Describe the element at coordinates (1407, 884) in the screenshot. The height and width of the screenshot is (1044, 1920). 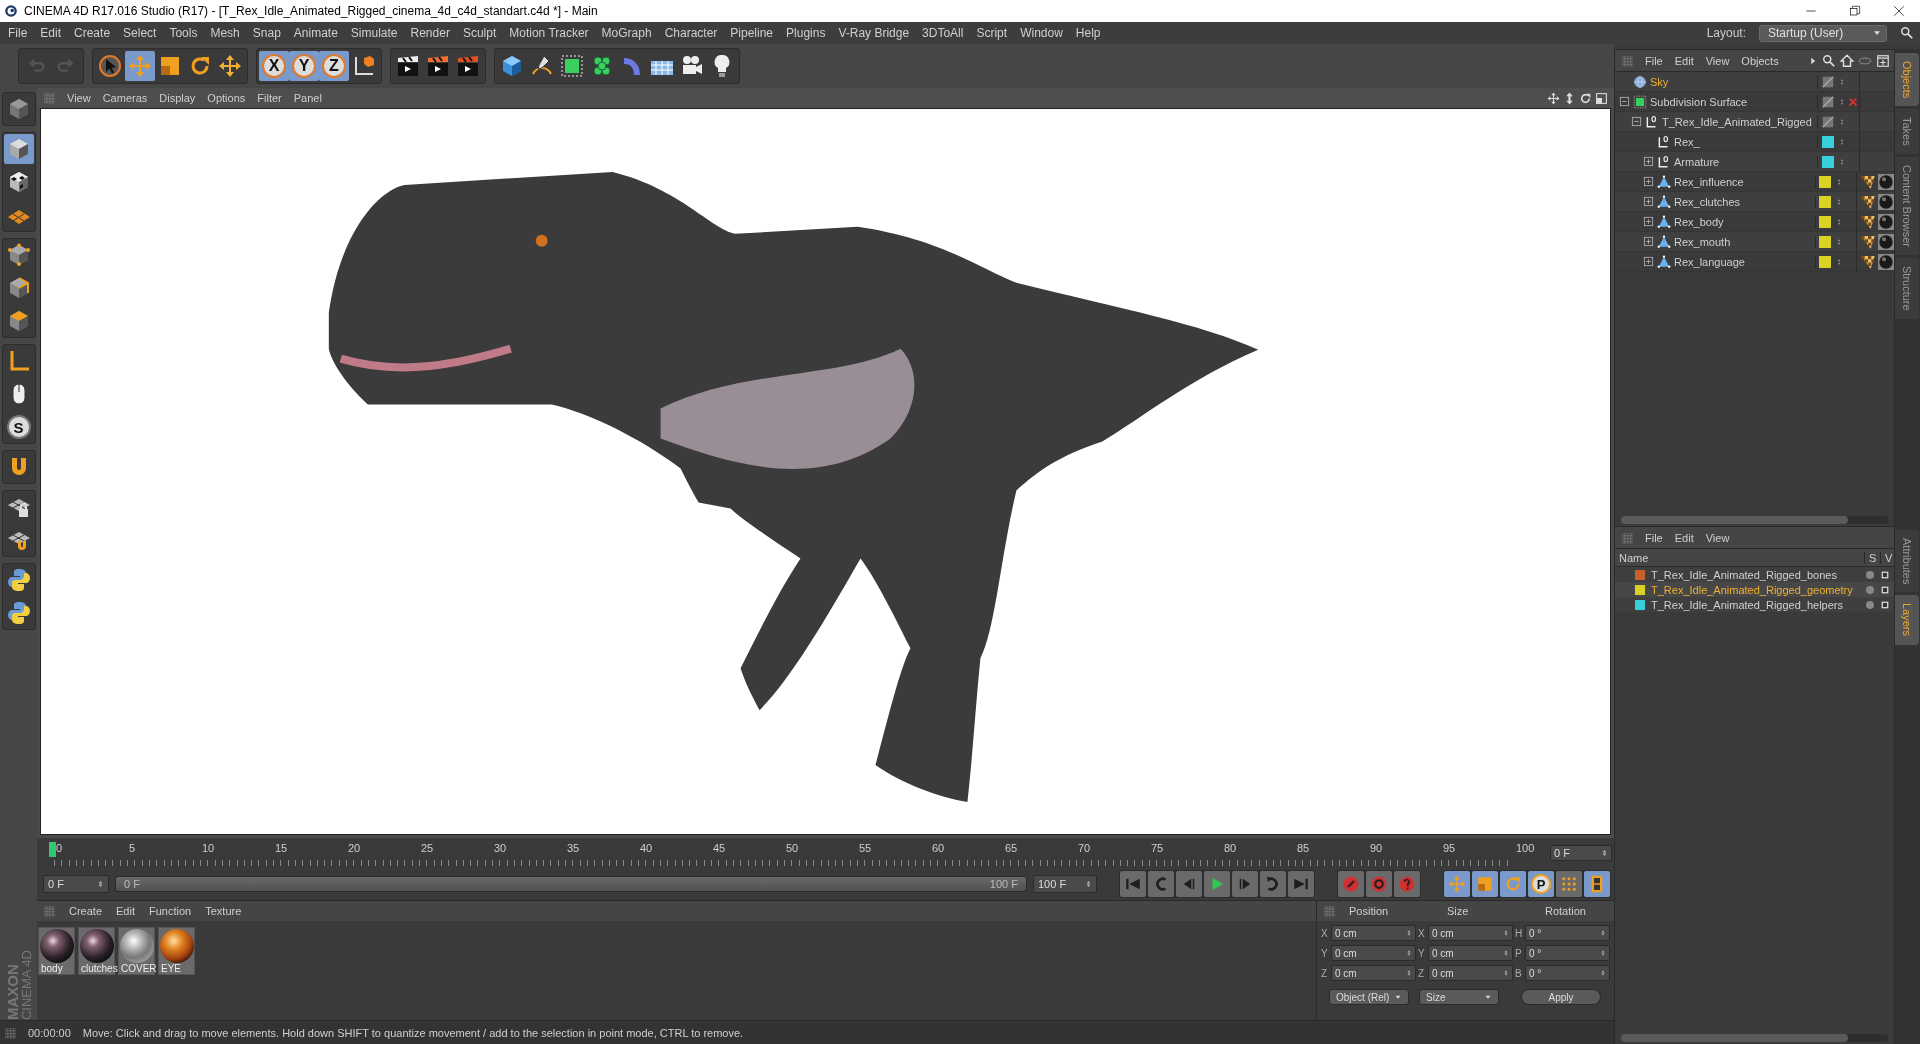
I see `keysel-button` at that location.